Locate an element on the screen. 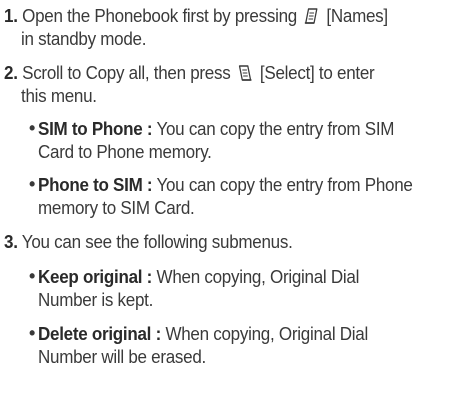 Image resolution: width=466 pixels, height=413 pixels. step-text: Scroll to Copy all, then press is located at coordinates (126, 72).